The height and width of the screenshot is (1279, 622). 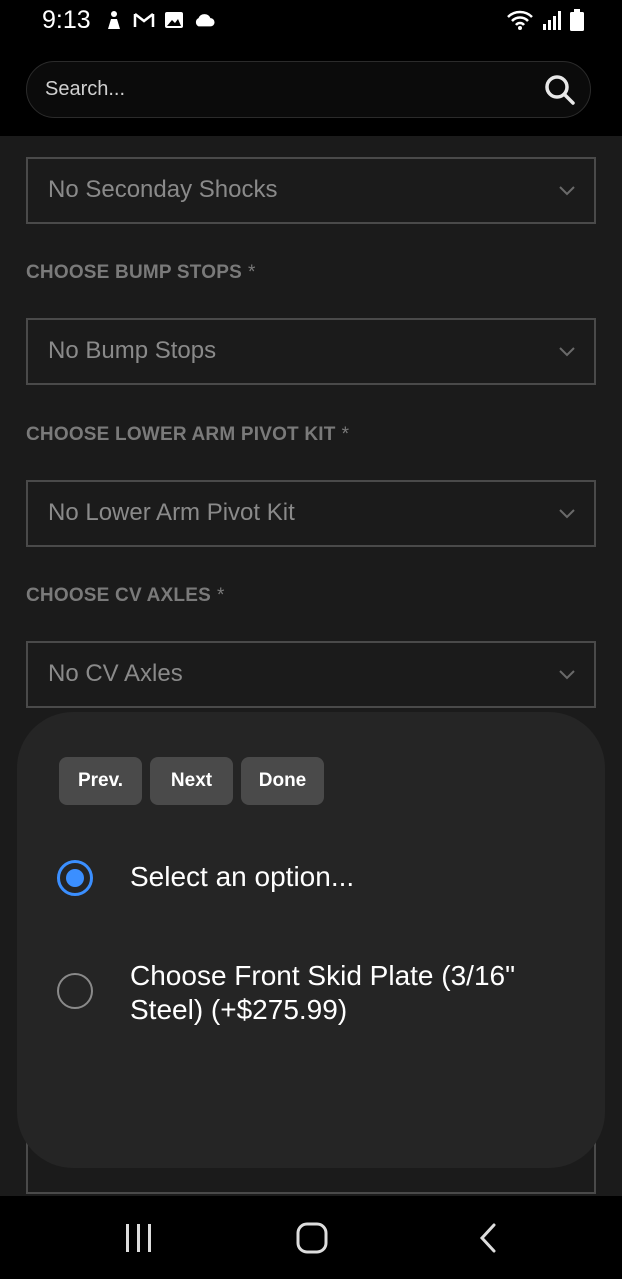 I want to click on battery-icon, so click(x=577, y=22).